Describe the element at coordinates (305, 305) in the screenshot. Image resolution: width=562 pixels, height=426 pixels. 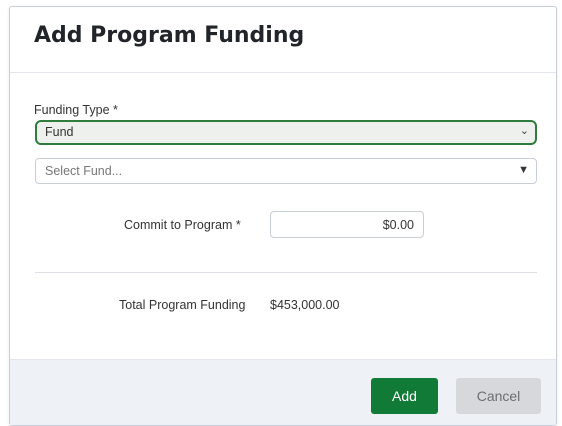
I see `total-program-funding-value: $453,000.00` at that location.